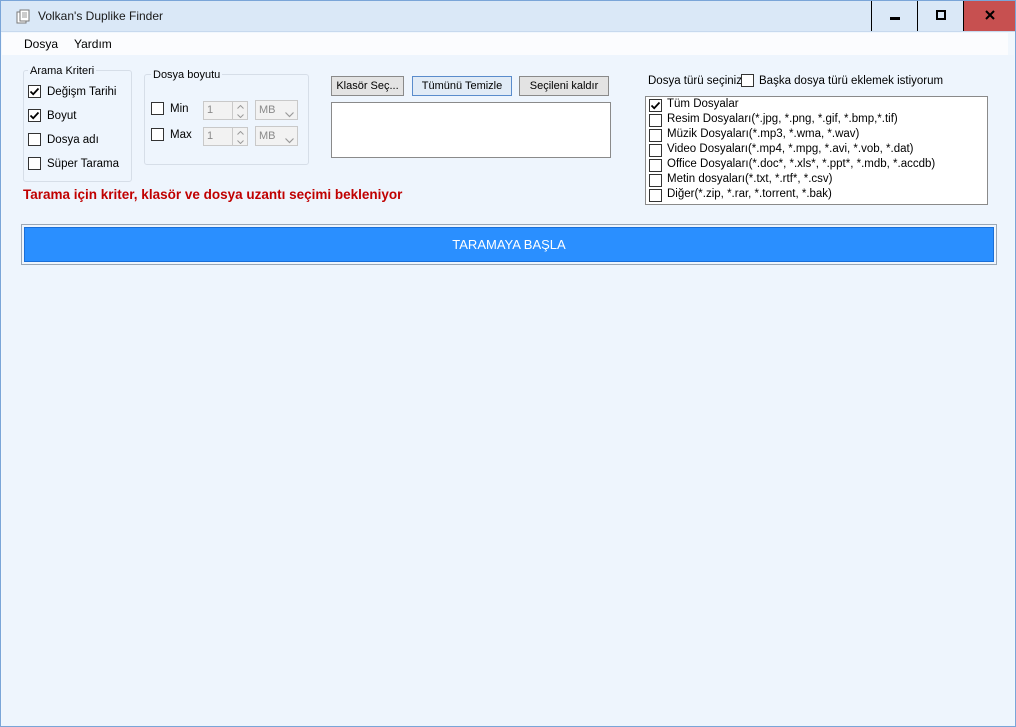  What do you see at coordinates (655, 195) in the screenshot?
I see `filetype-checkbox-other` at bounding box center [655, 195].